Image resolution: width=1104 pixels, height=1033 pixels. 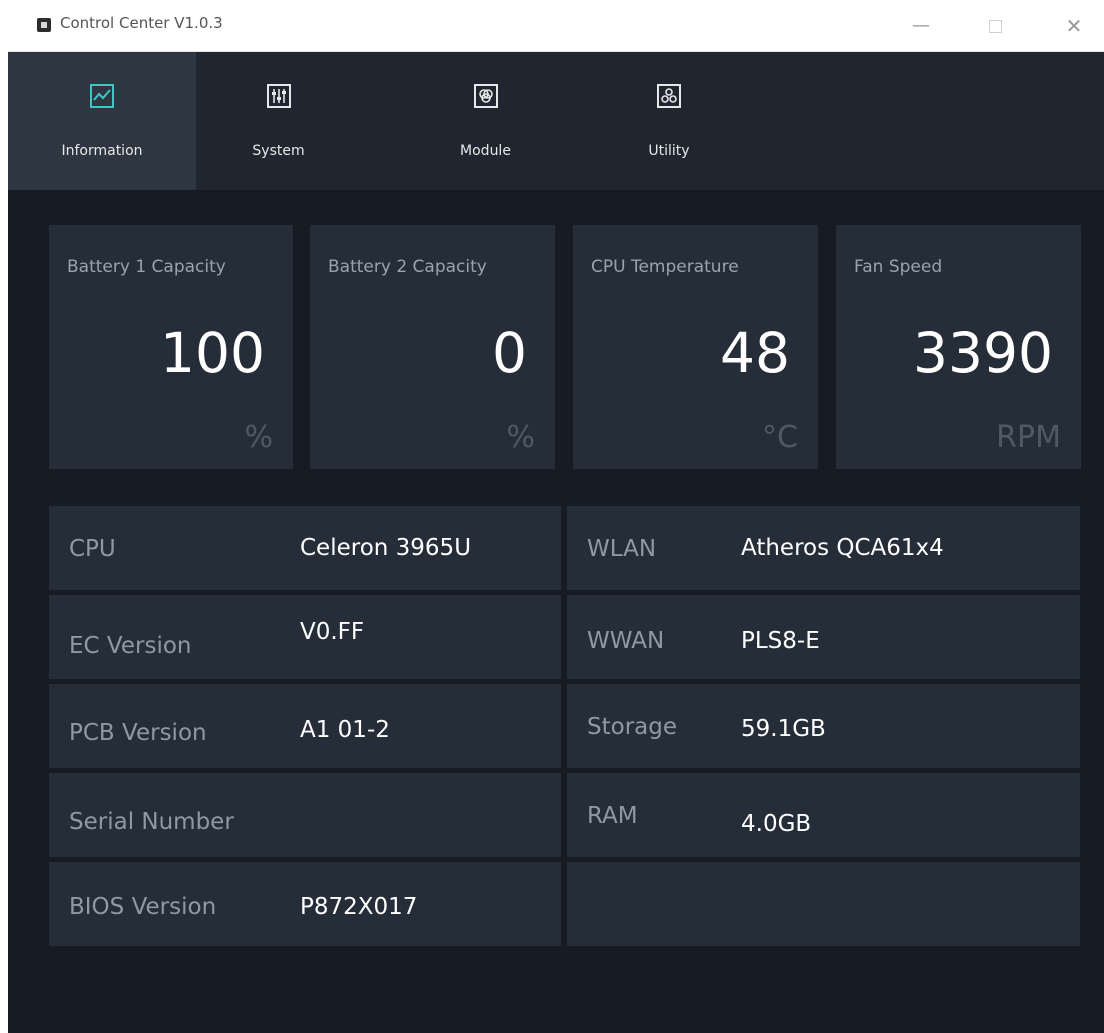 I want to click on tab-utility: Utility, so click(x=669, y=121).